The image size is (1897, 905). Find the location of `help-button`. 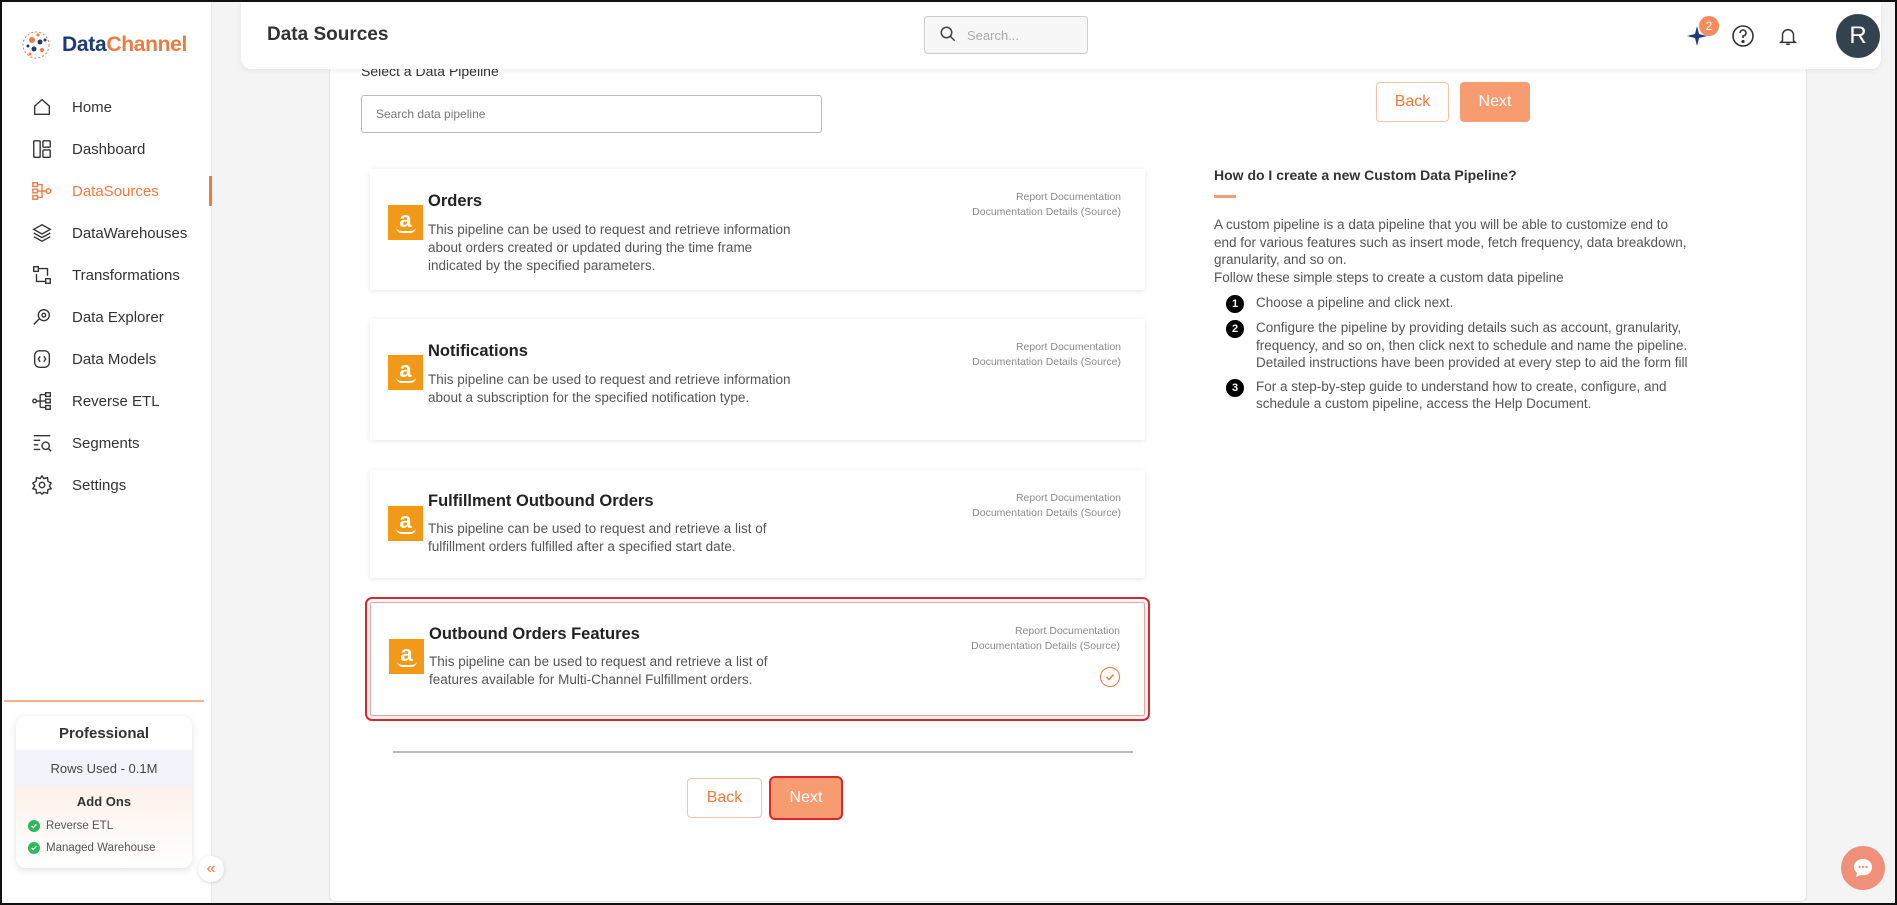

help-button is located at coordinates (1743, 36).